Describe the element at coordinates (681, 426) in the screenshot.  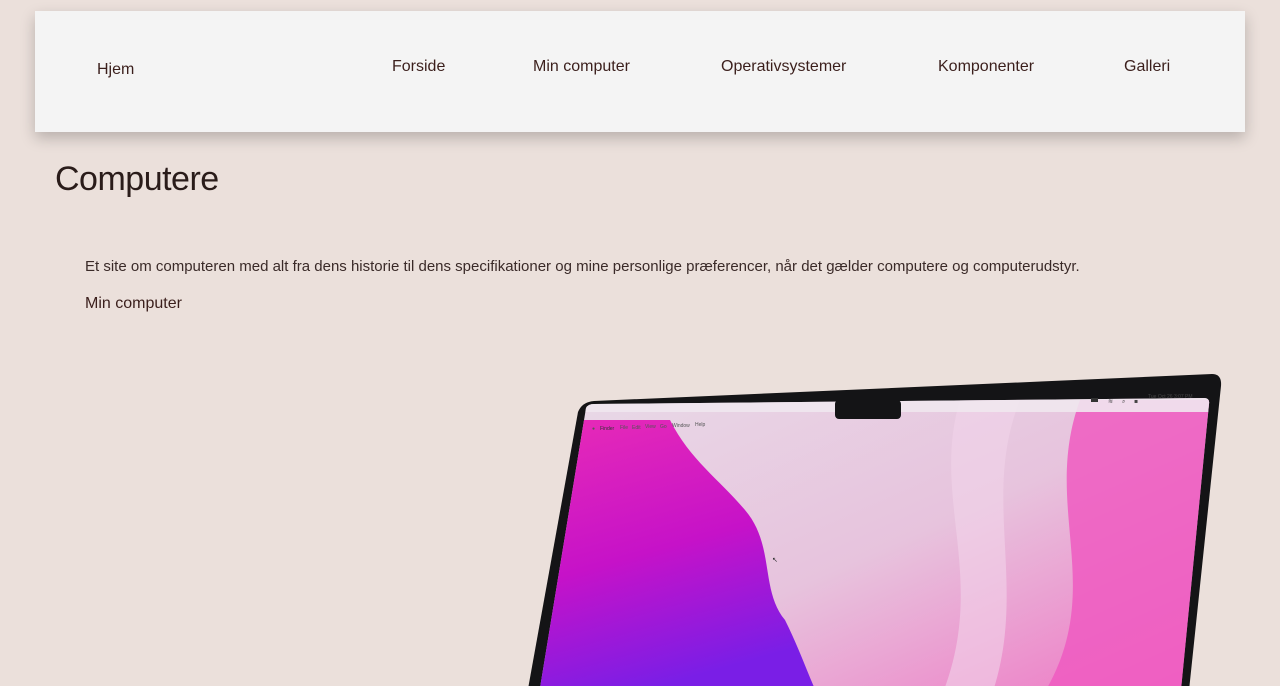
I see `menubar-item-window: Window` at that location.